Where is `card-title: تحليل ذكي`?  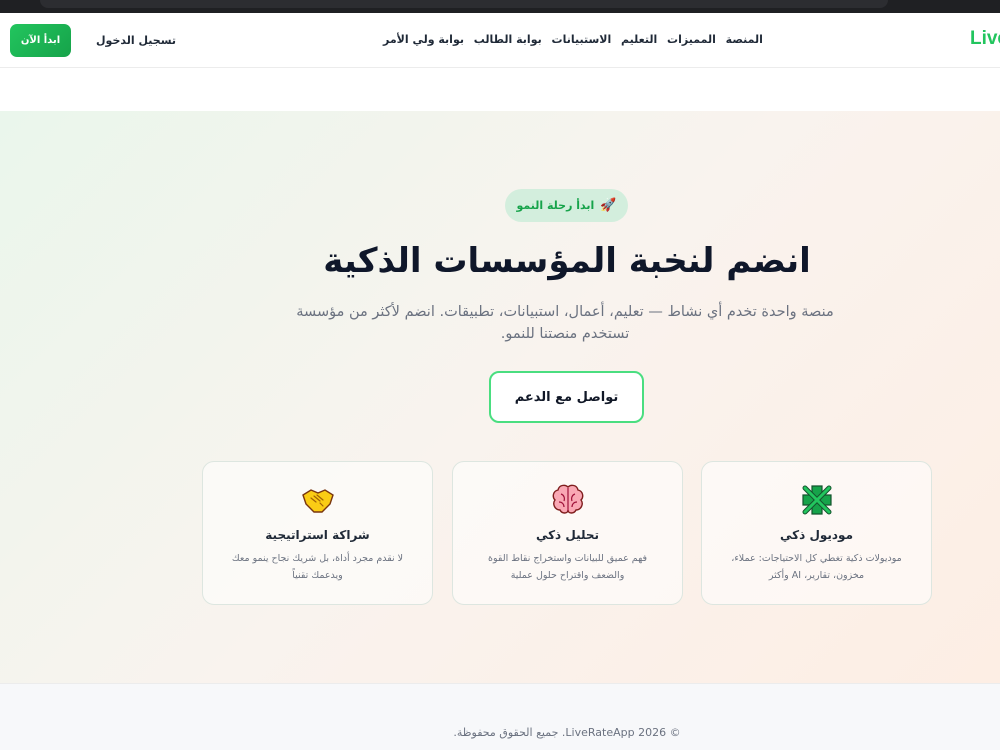
card-title: تحليل ذكي is located at coordinates (567, 535).